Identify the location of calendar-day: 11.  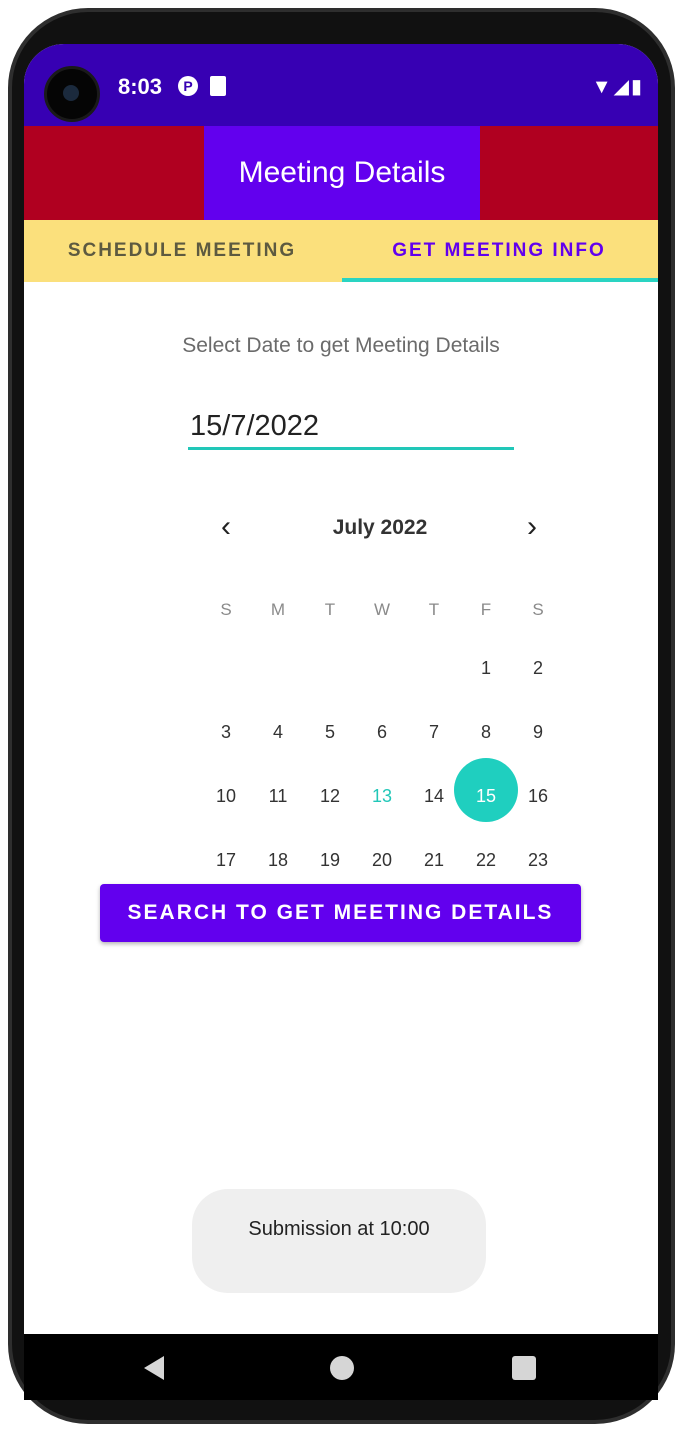
(278, 796).